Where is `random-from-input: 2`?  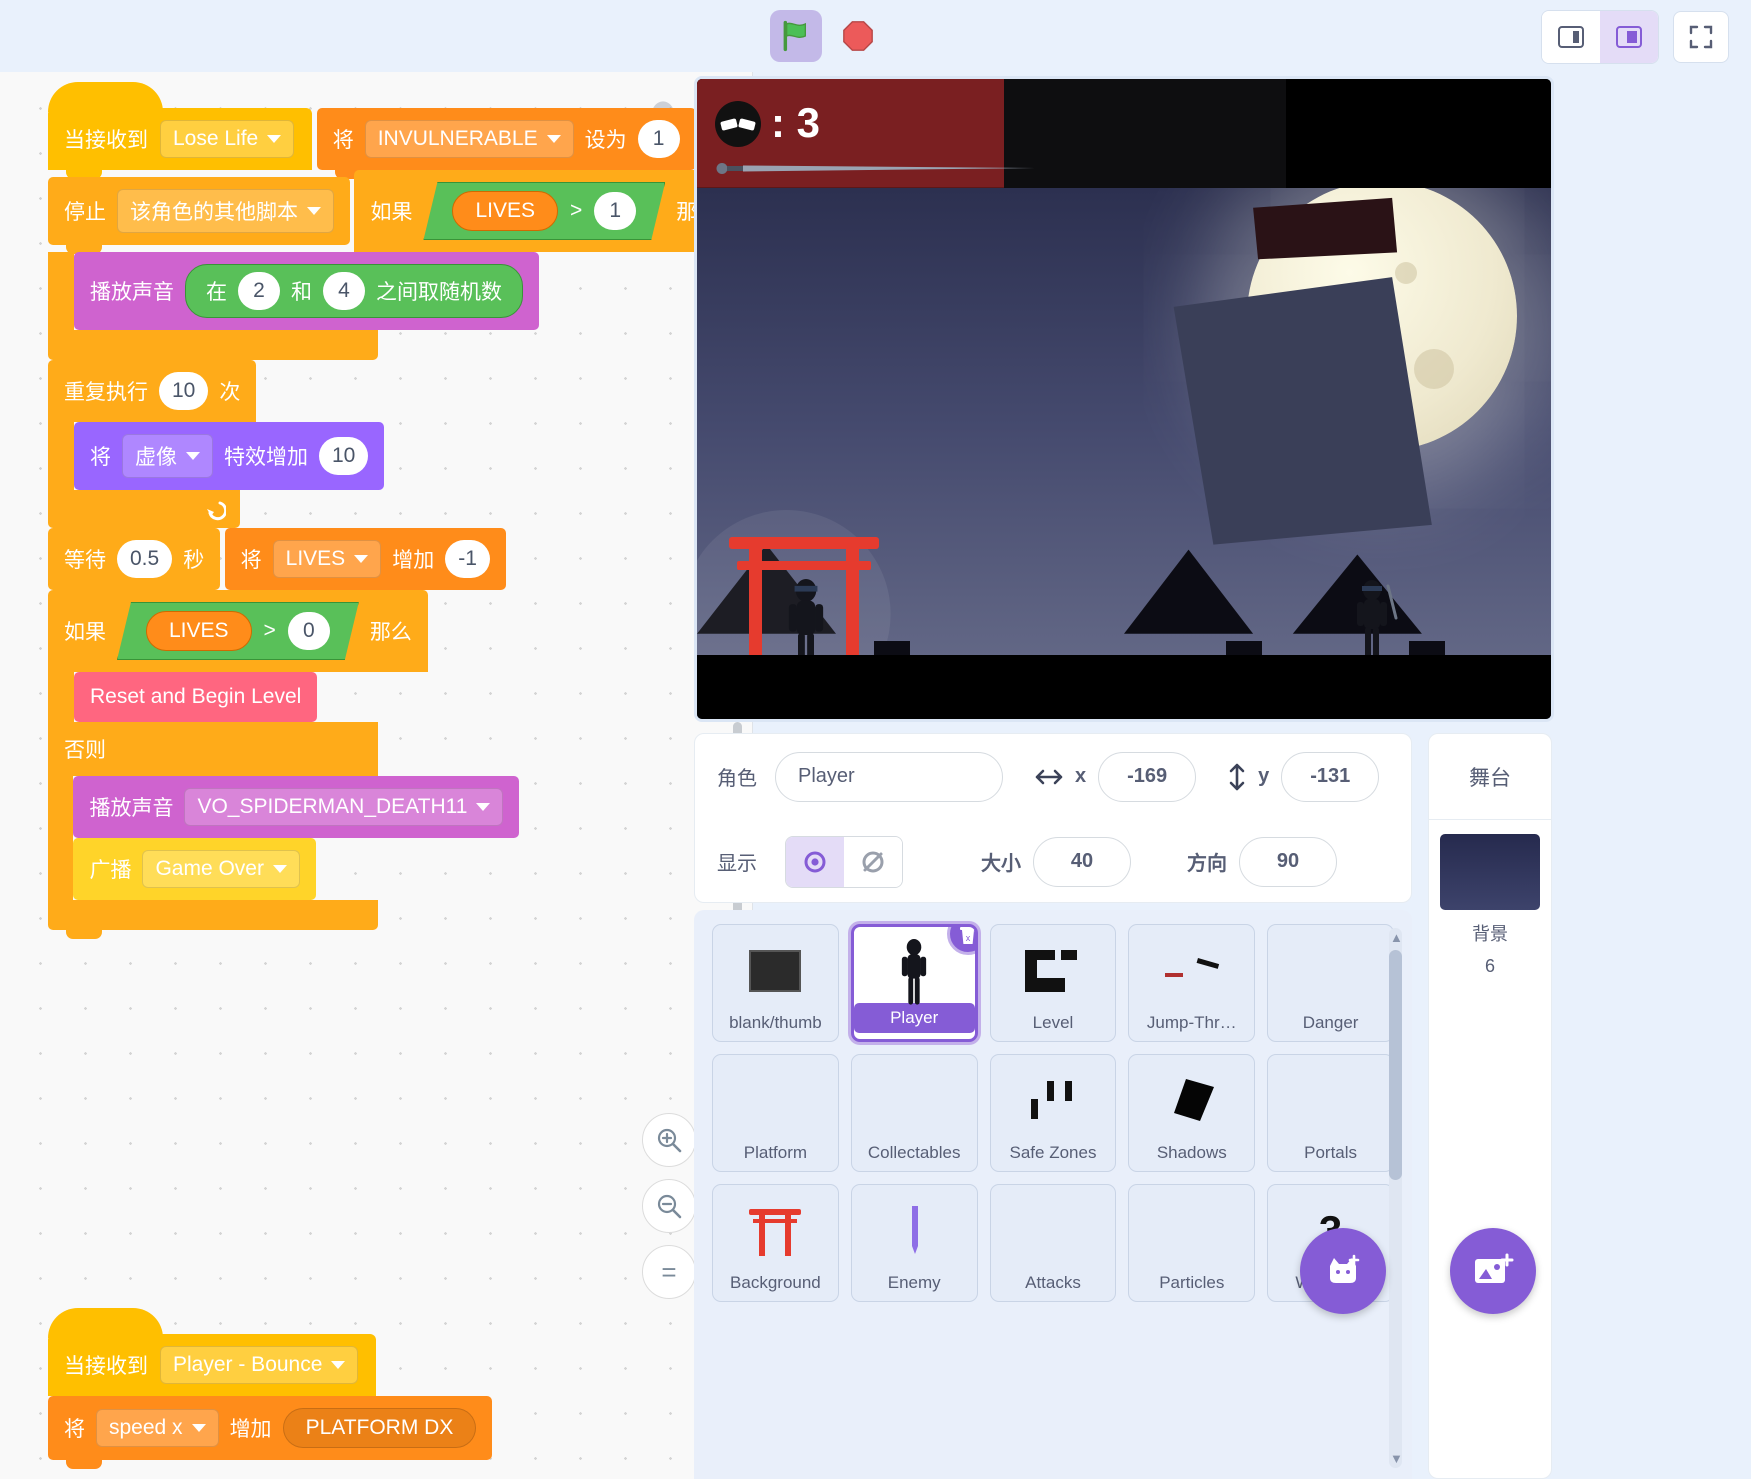
random-from-input: 2 is located at coordinates (259, 291).